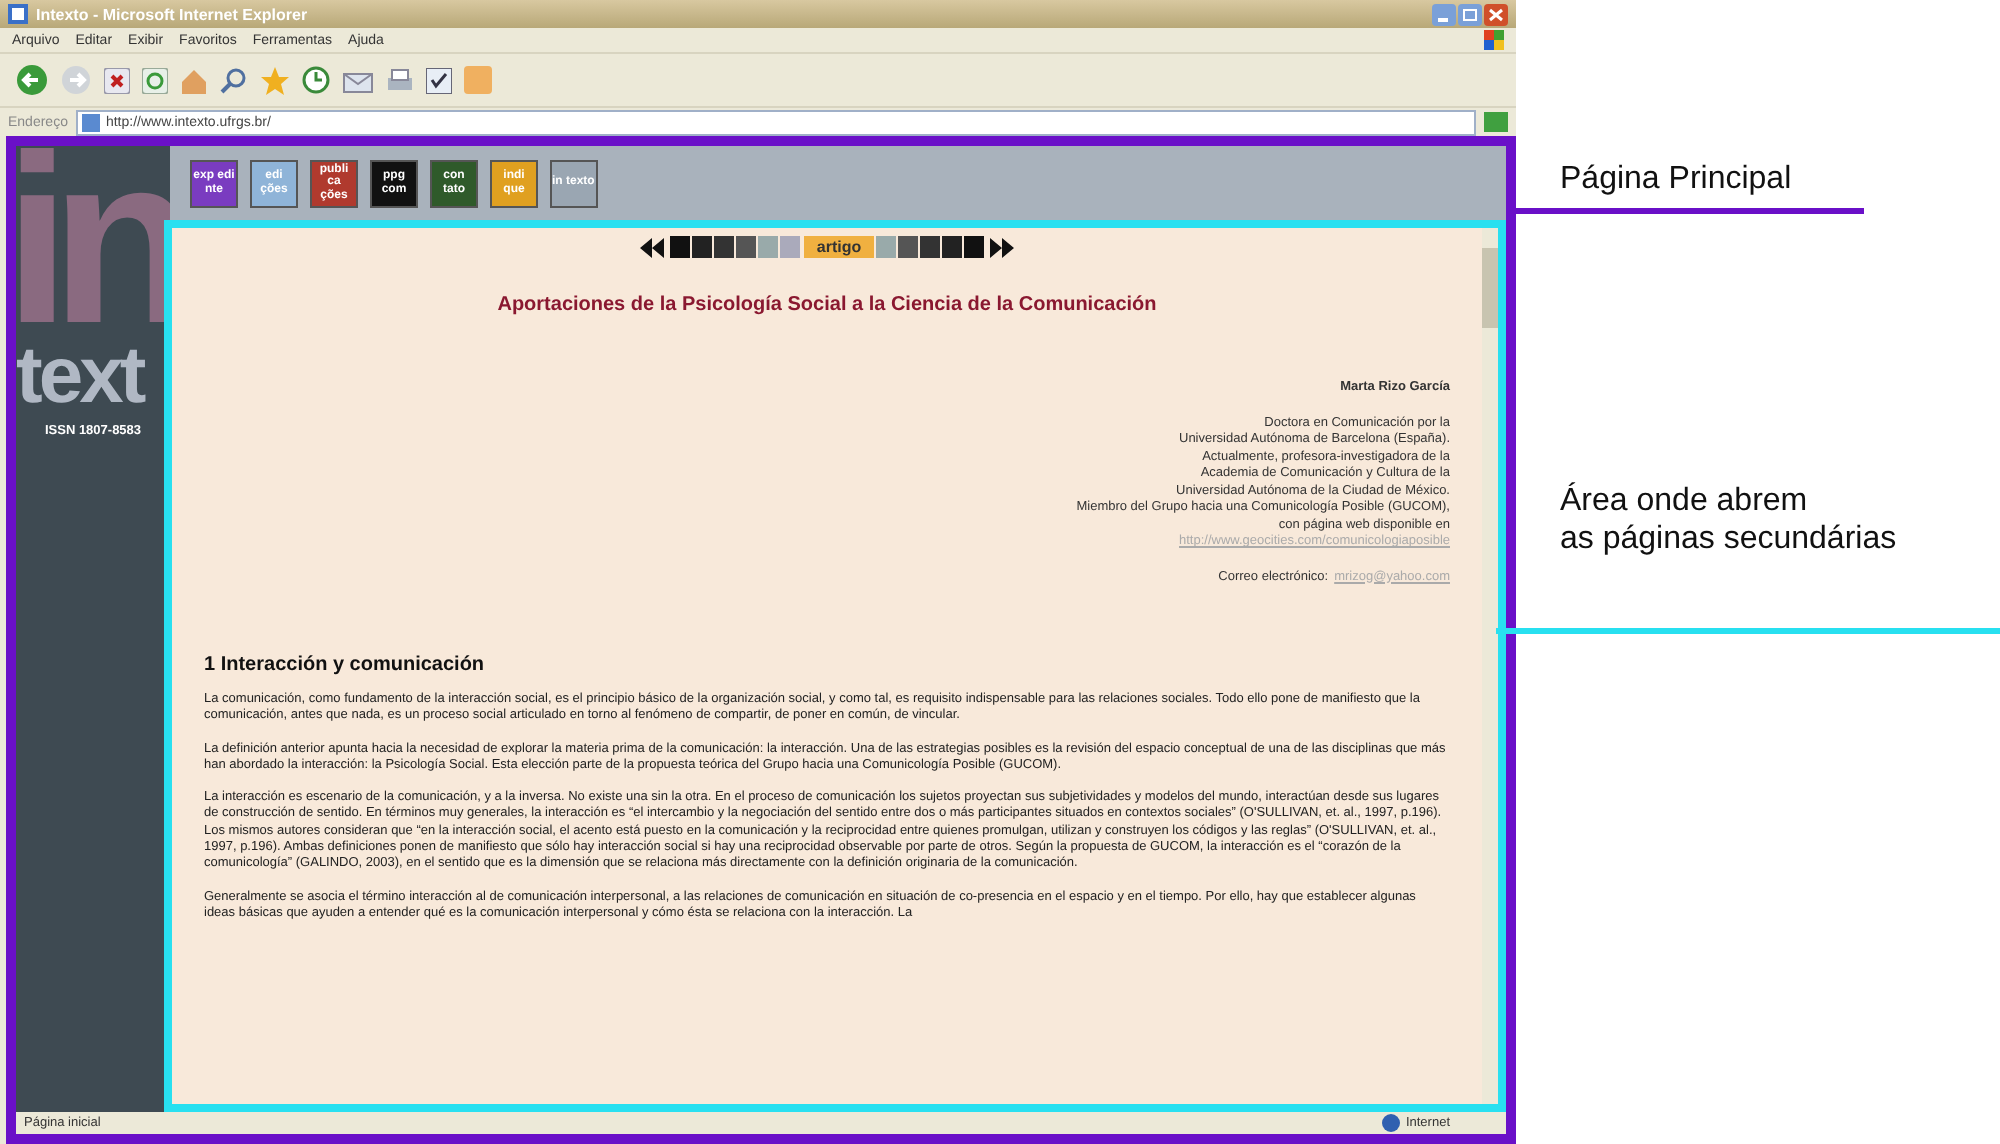  I want to click on maximize-icon, so click(1470, 14).